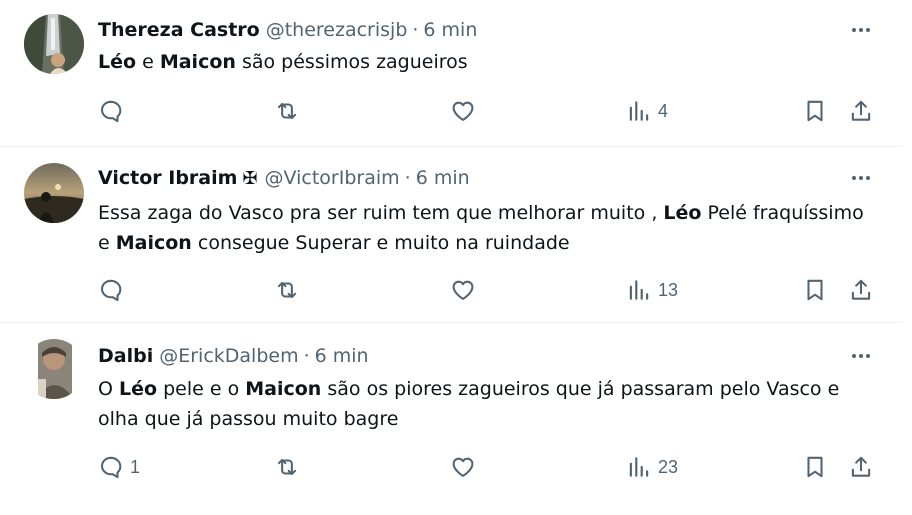 This screenshot has height=515, width=912. Describe the element at coordinates (337, 30) in the screenshot. I see `user-handle: @therezacrisjb` at that location.